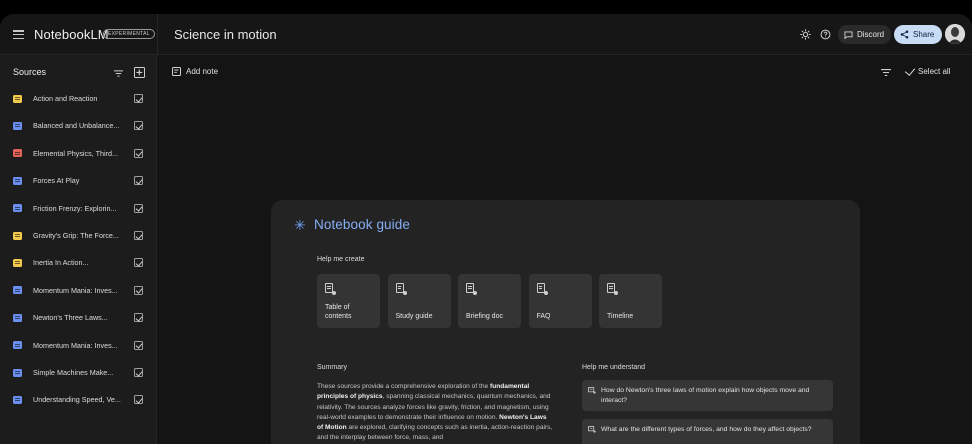  Describe the element at coordinates (419, 301) in the screenshot. I see `create-study-guide-button: Study guide` at that location.